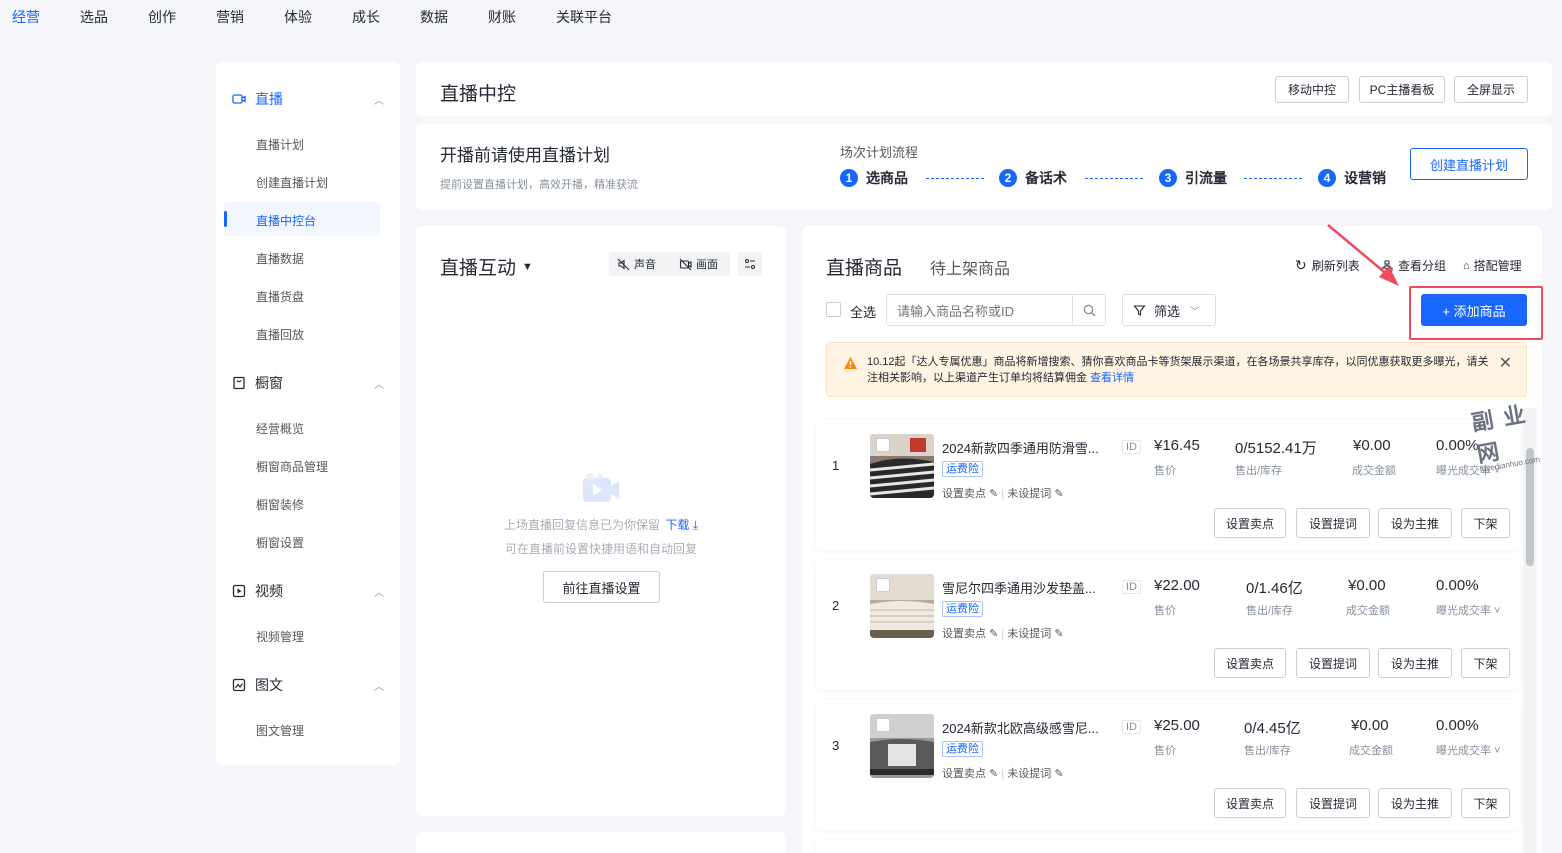  What do you see at coordinates (280, 296) in the screenshot?
I see `sidebar-item-live-goods: 直播货盘` at bounding box center [280, 296].